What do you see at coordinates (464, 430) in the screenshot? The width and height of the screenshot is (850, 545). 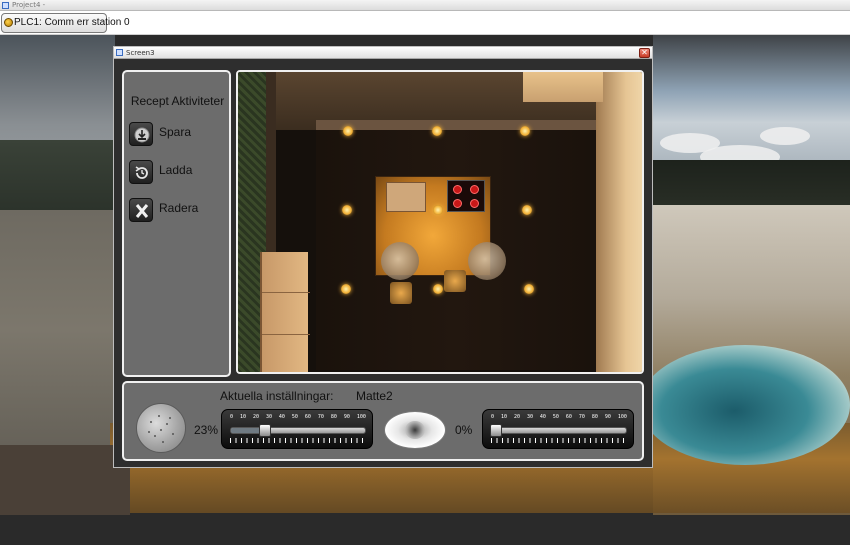 I see `lamp-percent-text: 0%` at bounding box center [464, 430].